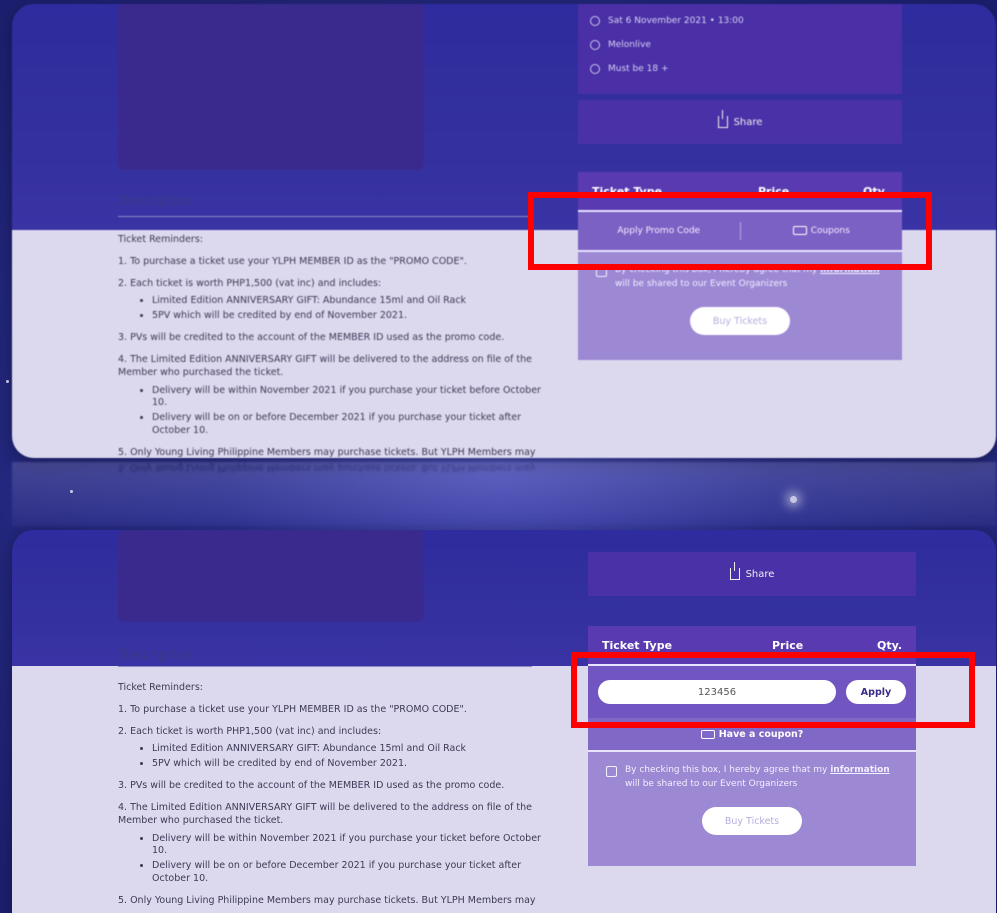  I want to click on event-date-row: Sat 6 November 2021 • 13:00, so click(667, 21).